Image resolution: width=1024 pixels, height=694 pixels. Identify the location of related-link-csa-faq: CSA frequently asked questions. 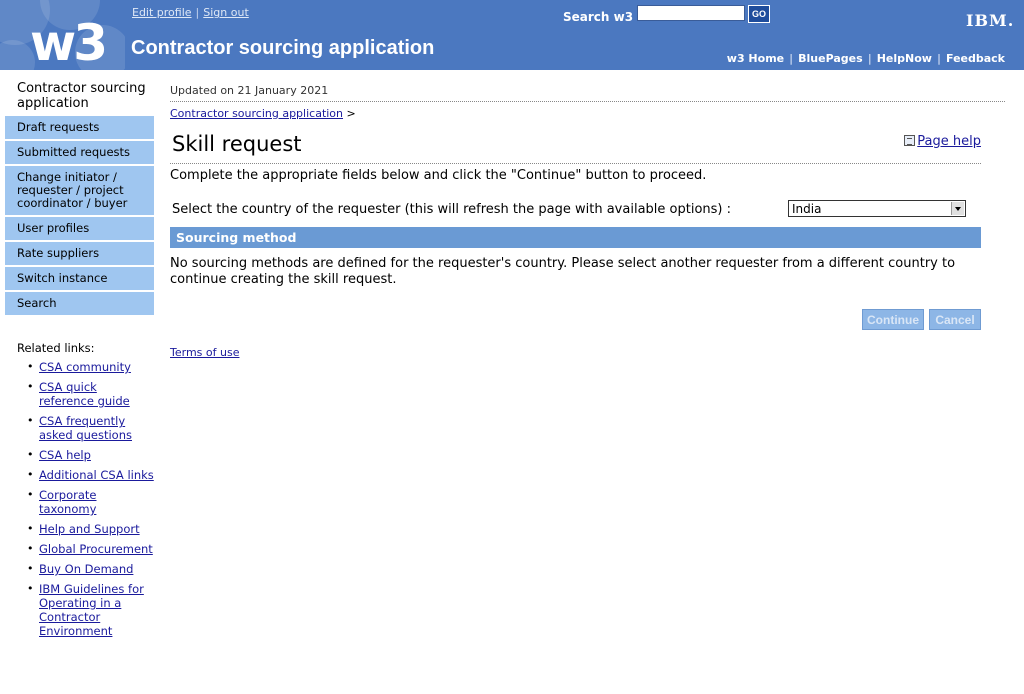
(85, 428).